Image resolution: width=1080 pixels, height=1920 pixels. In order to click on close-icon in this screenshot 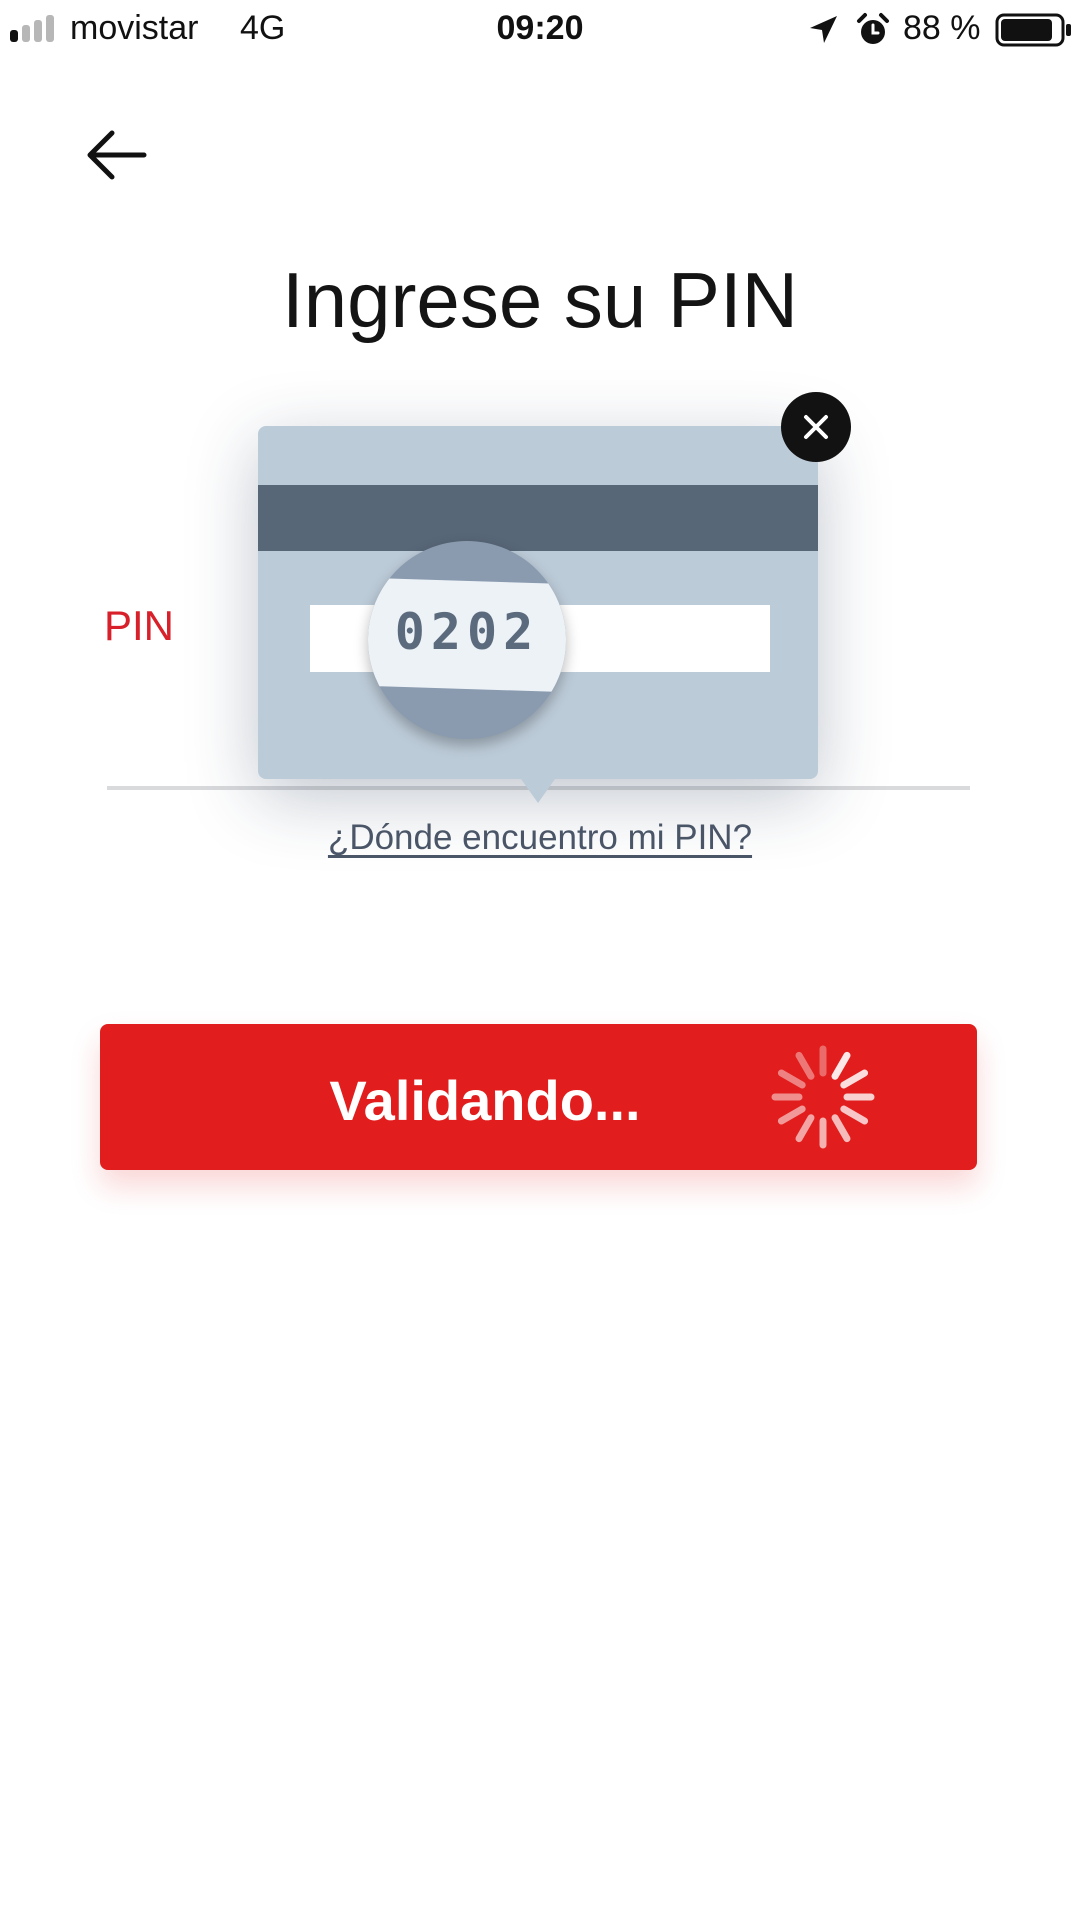, I will do `click(816, 427)`.